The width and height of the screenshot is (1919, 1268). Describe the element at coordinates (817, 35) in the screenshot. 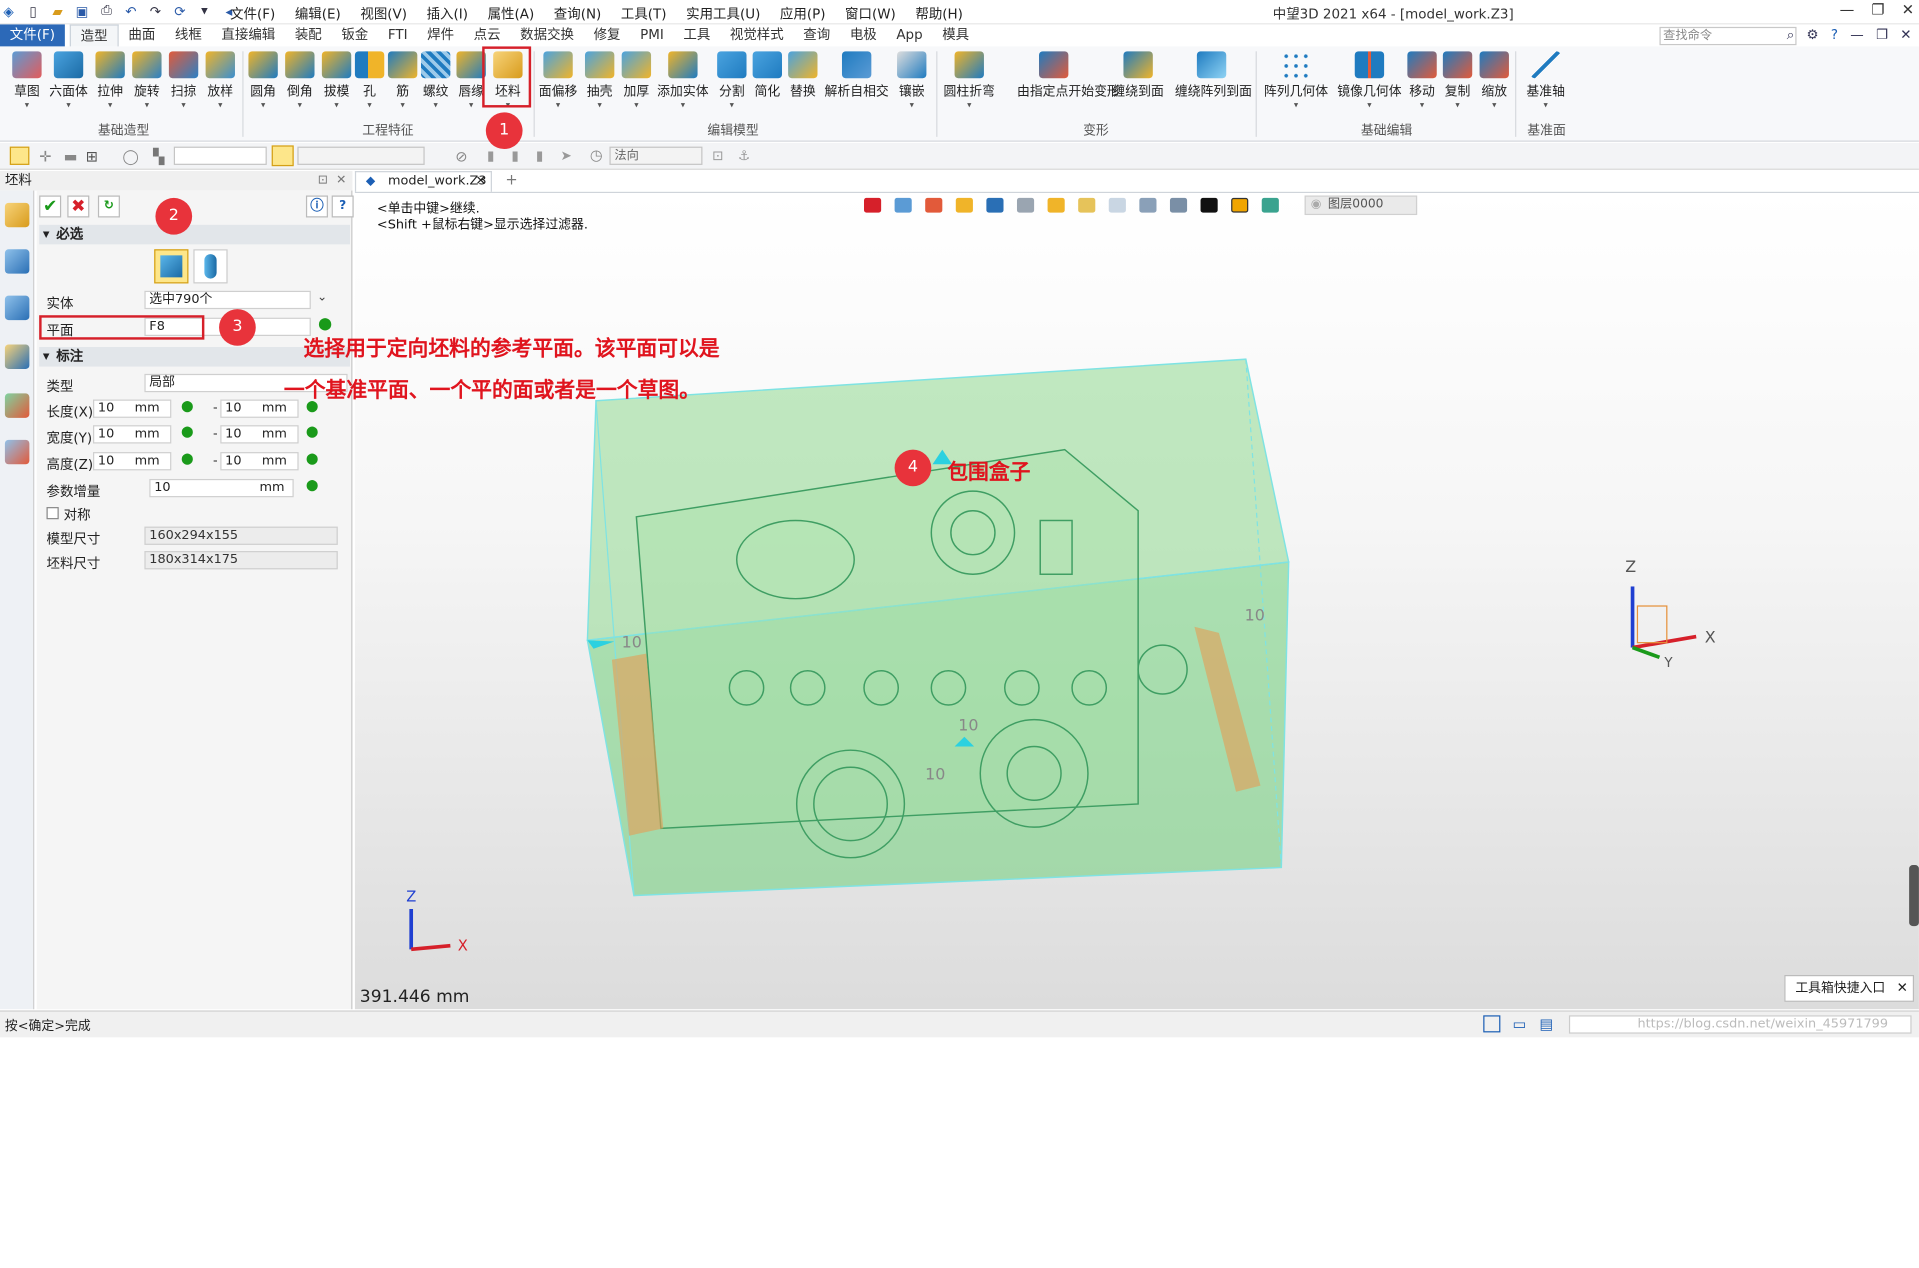

I see `tab-query: 查询` at that location.